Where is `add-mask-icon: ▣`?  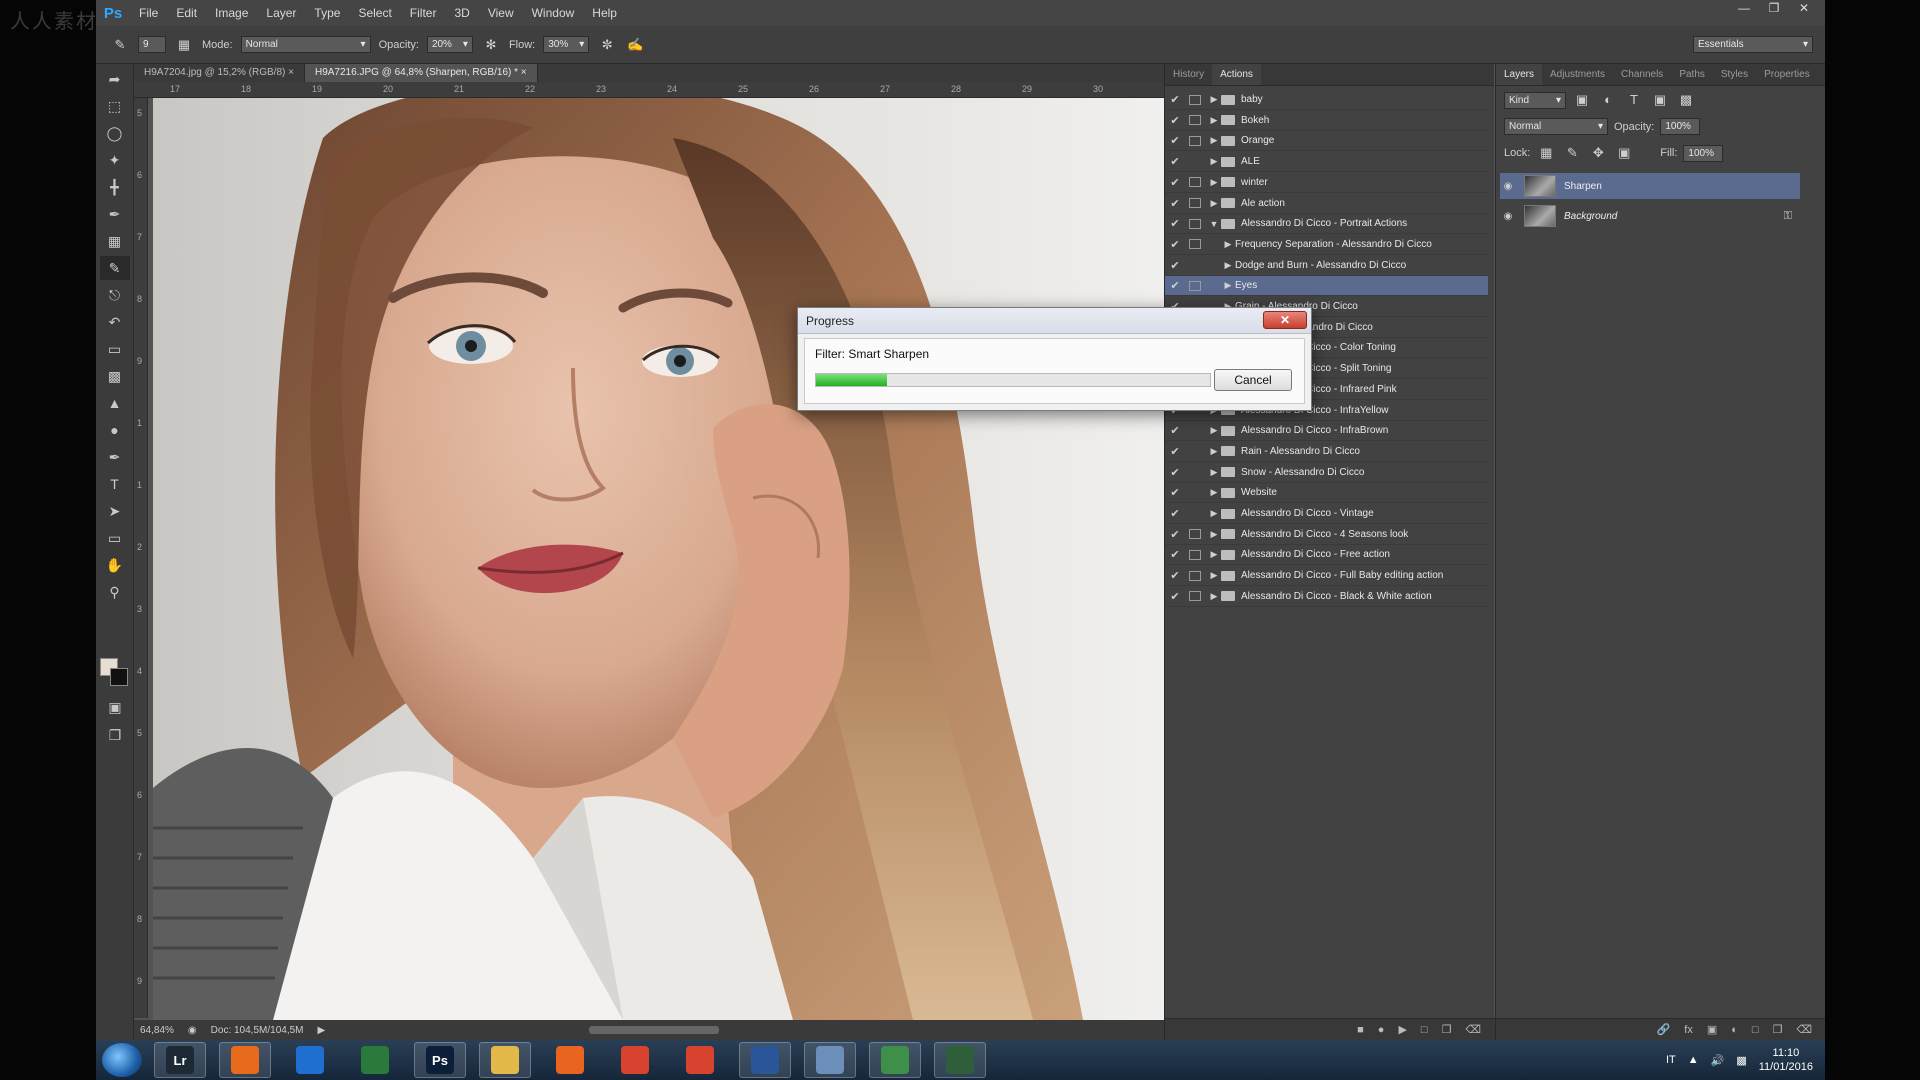
add-mask-icon: ▣ is located at coordinates (1712, 1029).